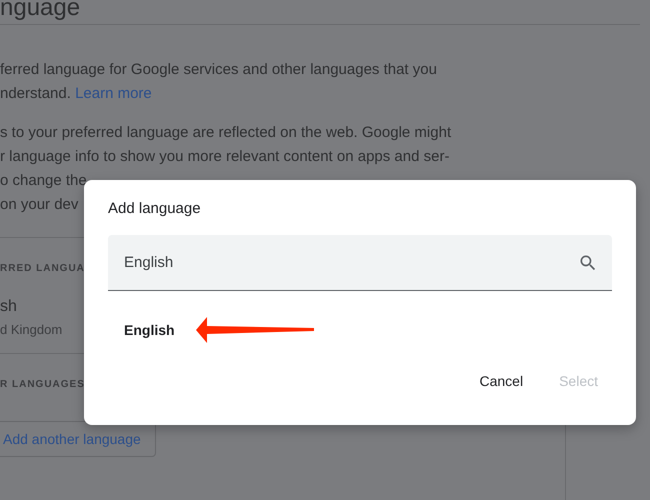 The width and height of the screenshot is (650, 500). I want to click on page-heading: nguage, so click(320, 12).